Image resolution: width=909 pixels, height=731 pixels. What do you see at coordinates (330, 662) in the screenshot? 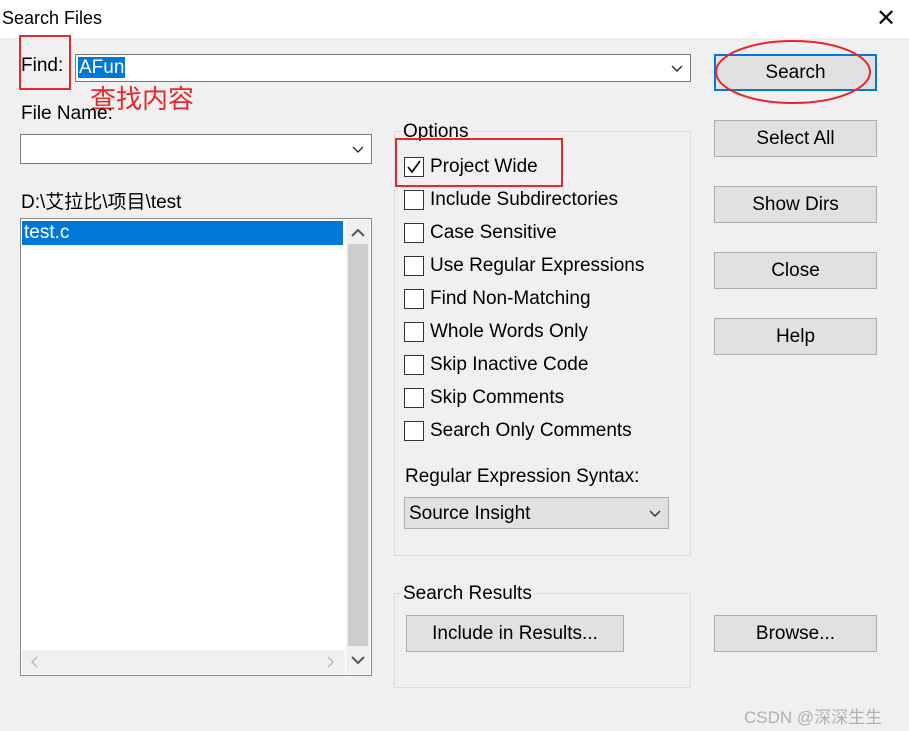
I see `scroll-right-icon` at bounding box center [330, 662].